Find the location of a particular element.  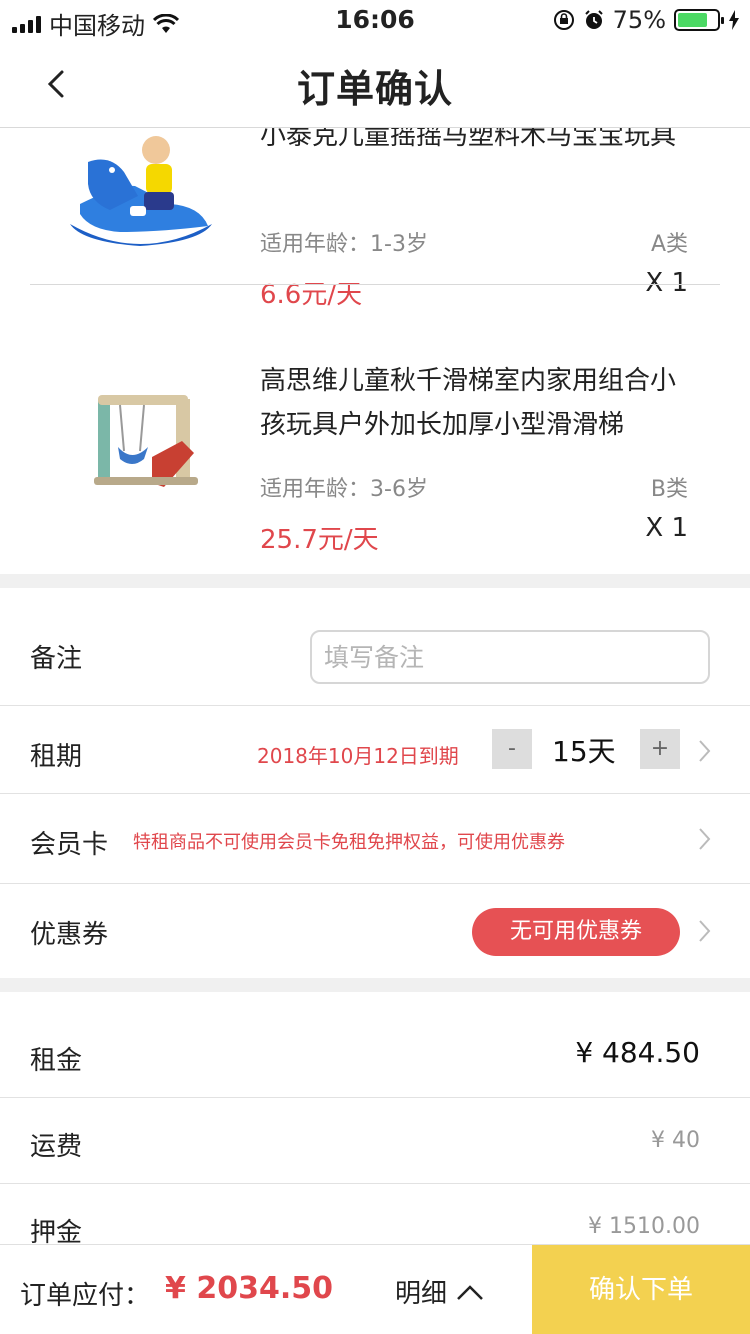

product-age: 适用年龄：1-3岁 is located at coordinates (344, 244).